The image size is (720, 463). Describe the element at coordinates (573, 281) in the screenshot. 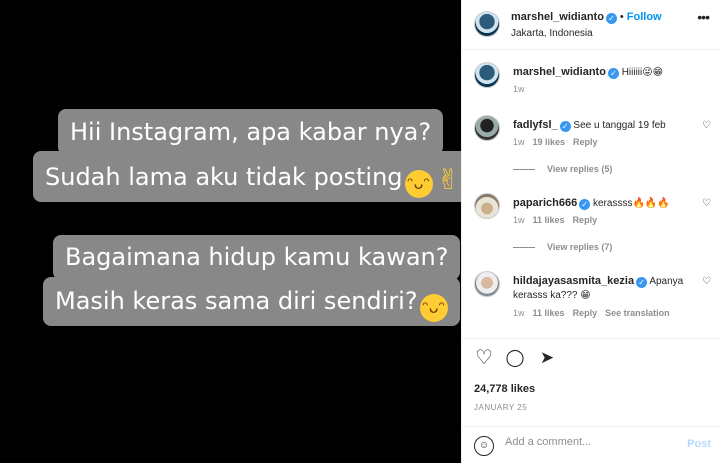

I see `comment-username: hildajayasasmita_kezia` at that location.